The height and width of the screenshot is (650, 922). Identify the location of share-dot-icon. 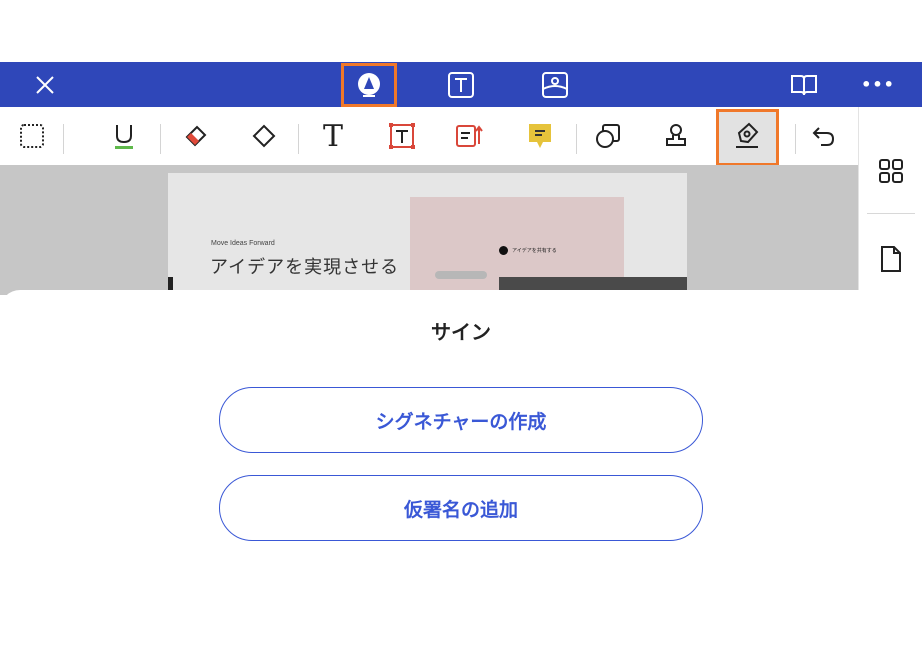
(503, 250).